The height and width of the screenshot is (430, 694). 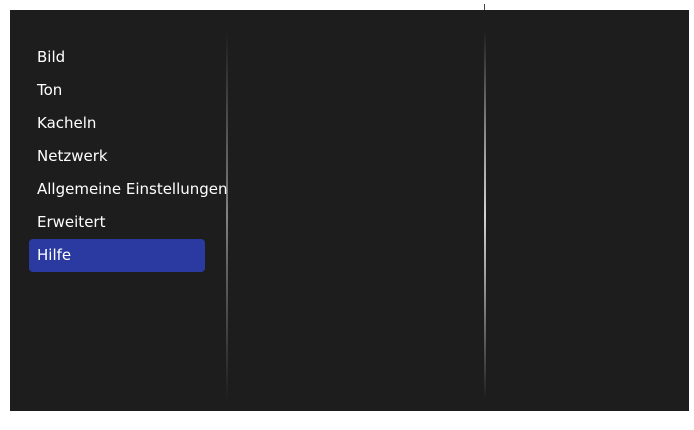 I want to click on menu-item-allgemeine-einstellungen: Allgemeine Einstellungen, so click(x=129, y=189).